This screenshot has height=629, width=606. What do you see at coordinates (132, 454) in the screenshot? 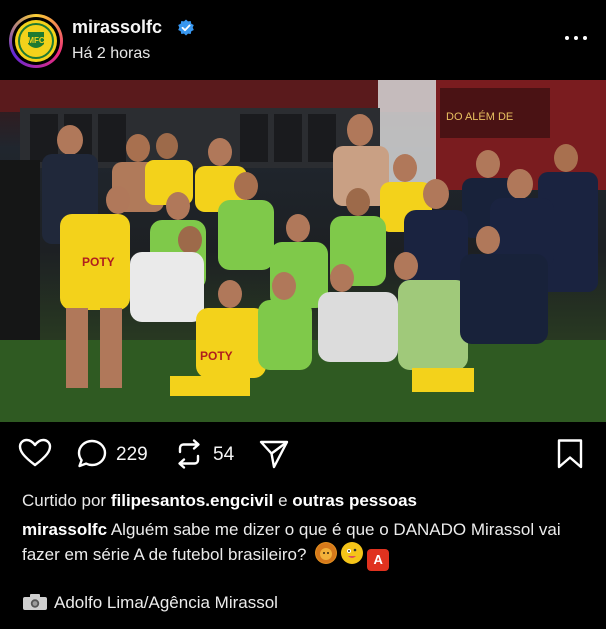
I see `comment-count: 229` at bounding box center [132, 454].